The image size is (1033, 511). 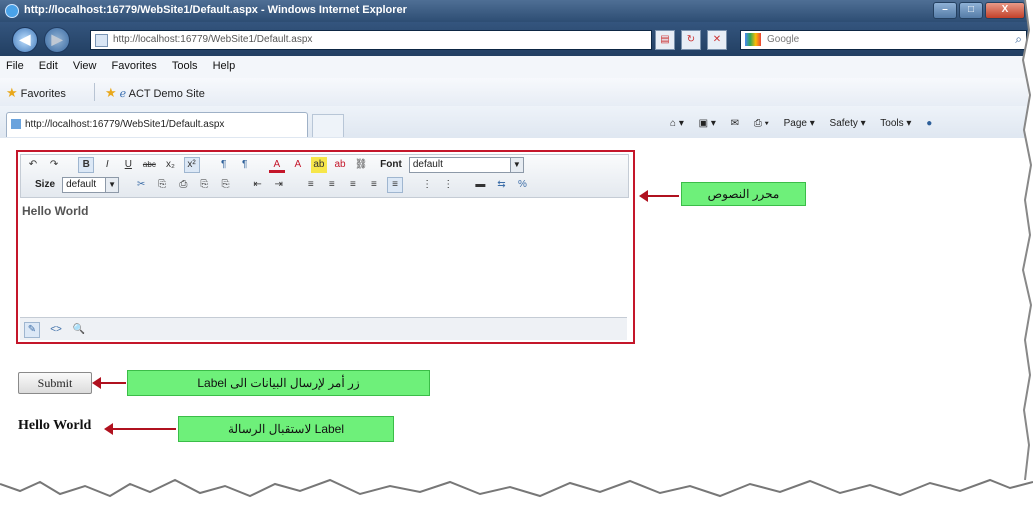 What do you see at coordinates (12, 11) in the screenshot?
I see `ie-logo-icon` at bounding box center [12, 11].